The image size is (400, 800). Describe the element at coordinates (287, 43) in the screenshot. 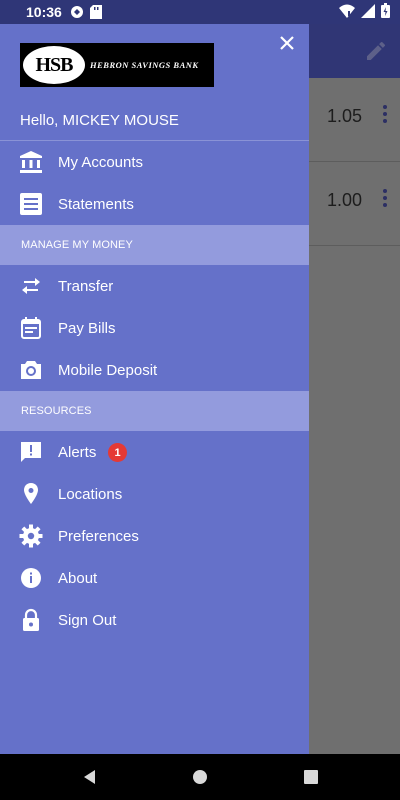

I see `close-icon` at that location.